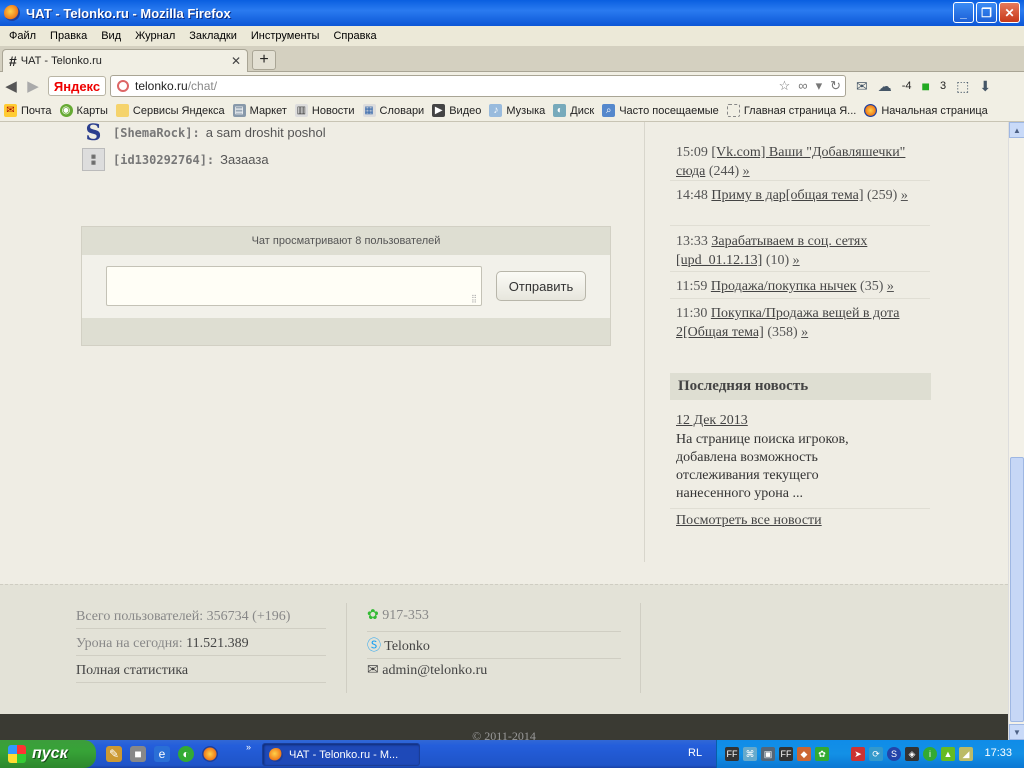 This screenshot has height=768, width=1024. I want to click on back-button: ◀, so click(11, 86).